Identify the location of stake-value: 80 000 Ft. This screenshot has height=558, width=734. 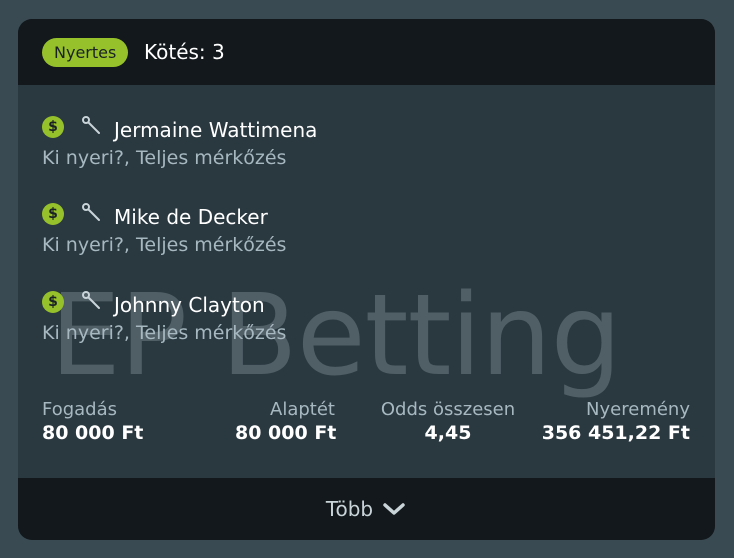
(93, 433).